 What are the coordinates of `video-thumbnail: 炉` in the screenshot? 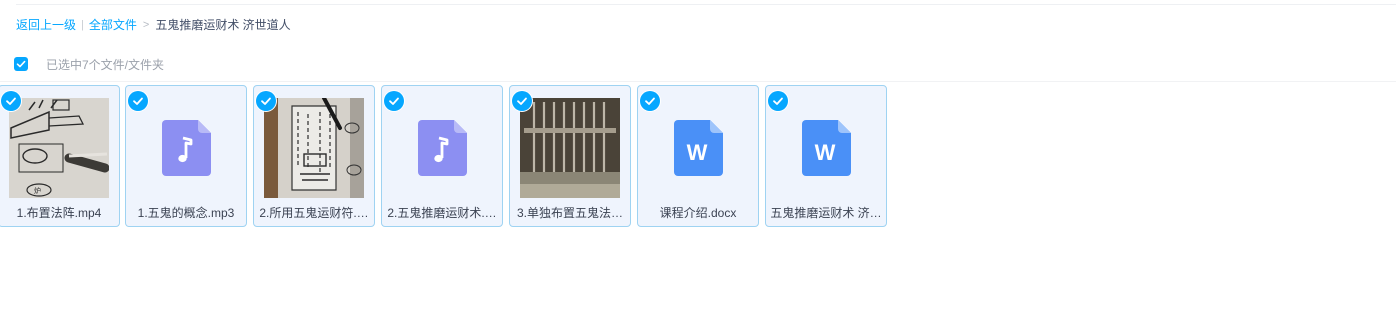 It's located at (59, 148).